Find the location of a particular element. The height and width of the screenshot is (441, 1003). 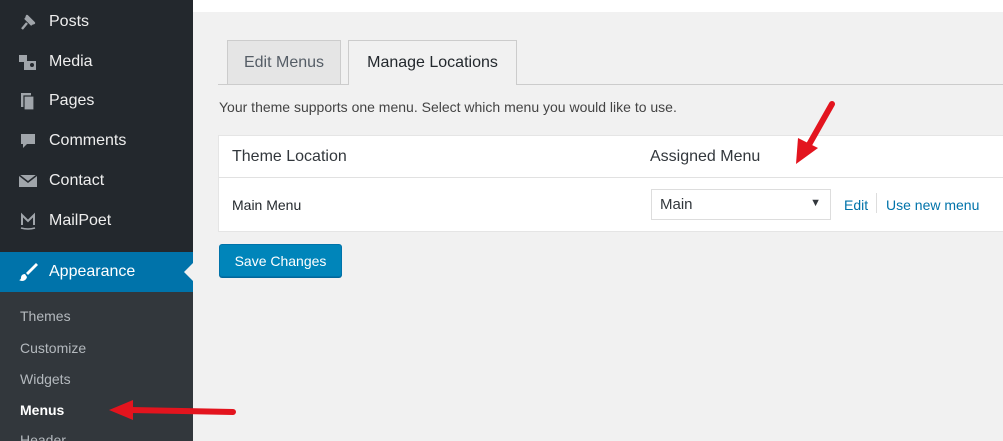

pages-icon is located at coordinates (28, 101).